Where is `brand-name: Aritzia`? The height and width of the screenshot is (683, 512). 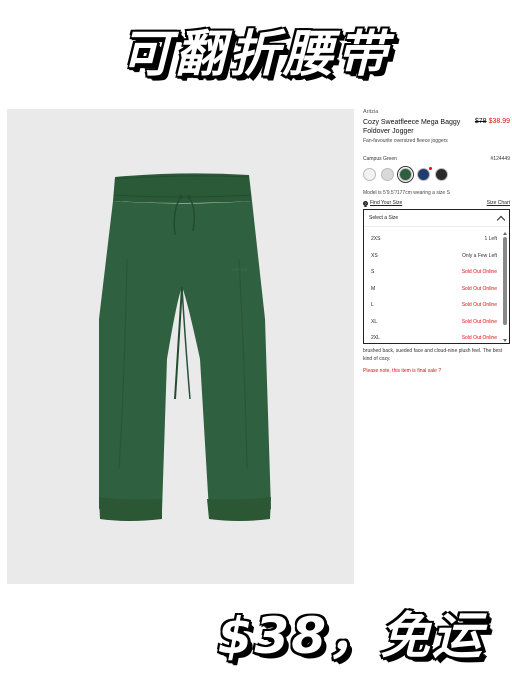
brand-name: Aritzia is located at coordinates (371, 112).